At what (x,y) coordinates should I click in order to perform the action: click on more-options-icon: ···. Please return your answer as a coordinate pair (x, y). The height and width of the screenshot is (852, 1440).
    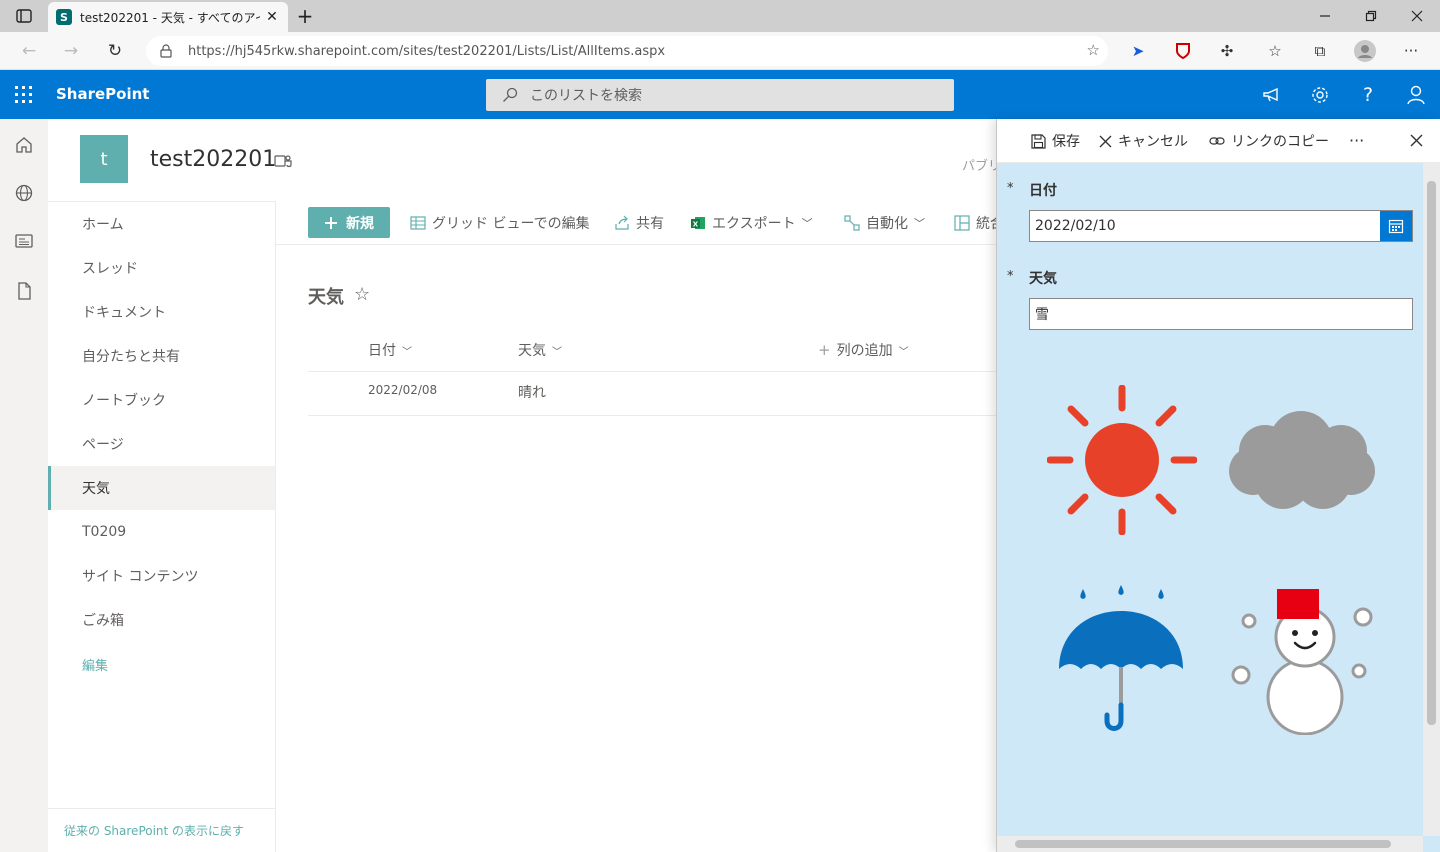
    Looking at the image, I should click on (1356, 140).